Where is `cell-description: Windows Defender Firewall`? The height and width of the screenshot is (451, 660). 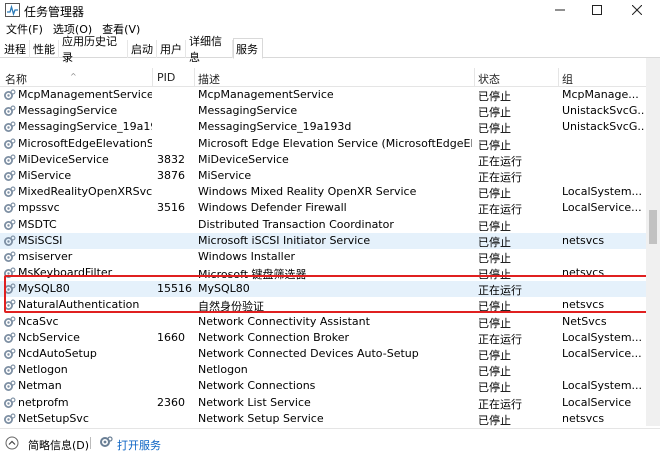
cell-description: Windows Defender Firewall is located at coordinates (272, 208).